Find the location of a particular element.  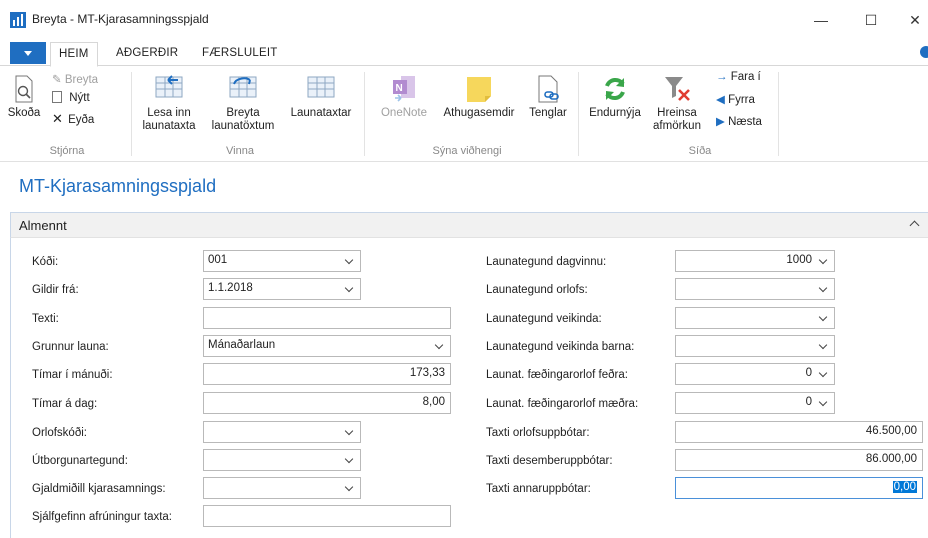

view-icon is located at coordinates (24, 89).